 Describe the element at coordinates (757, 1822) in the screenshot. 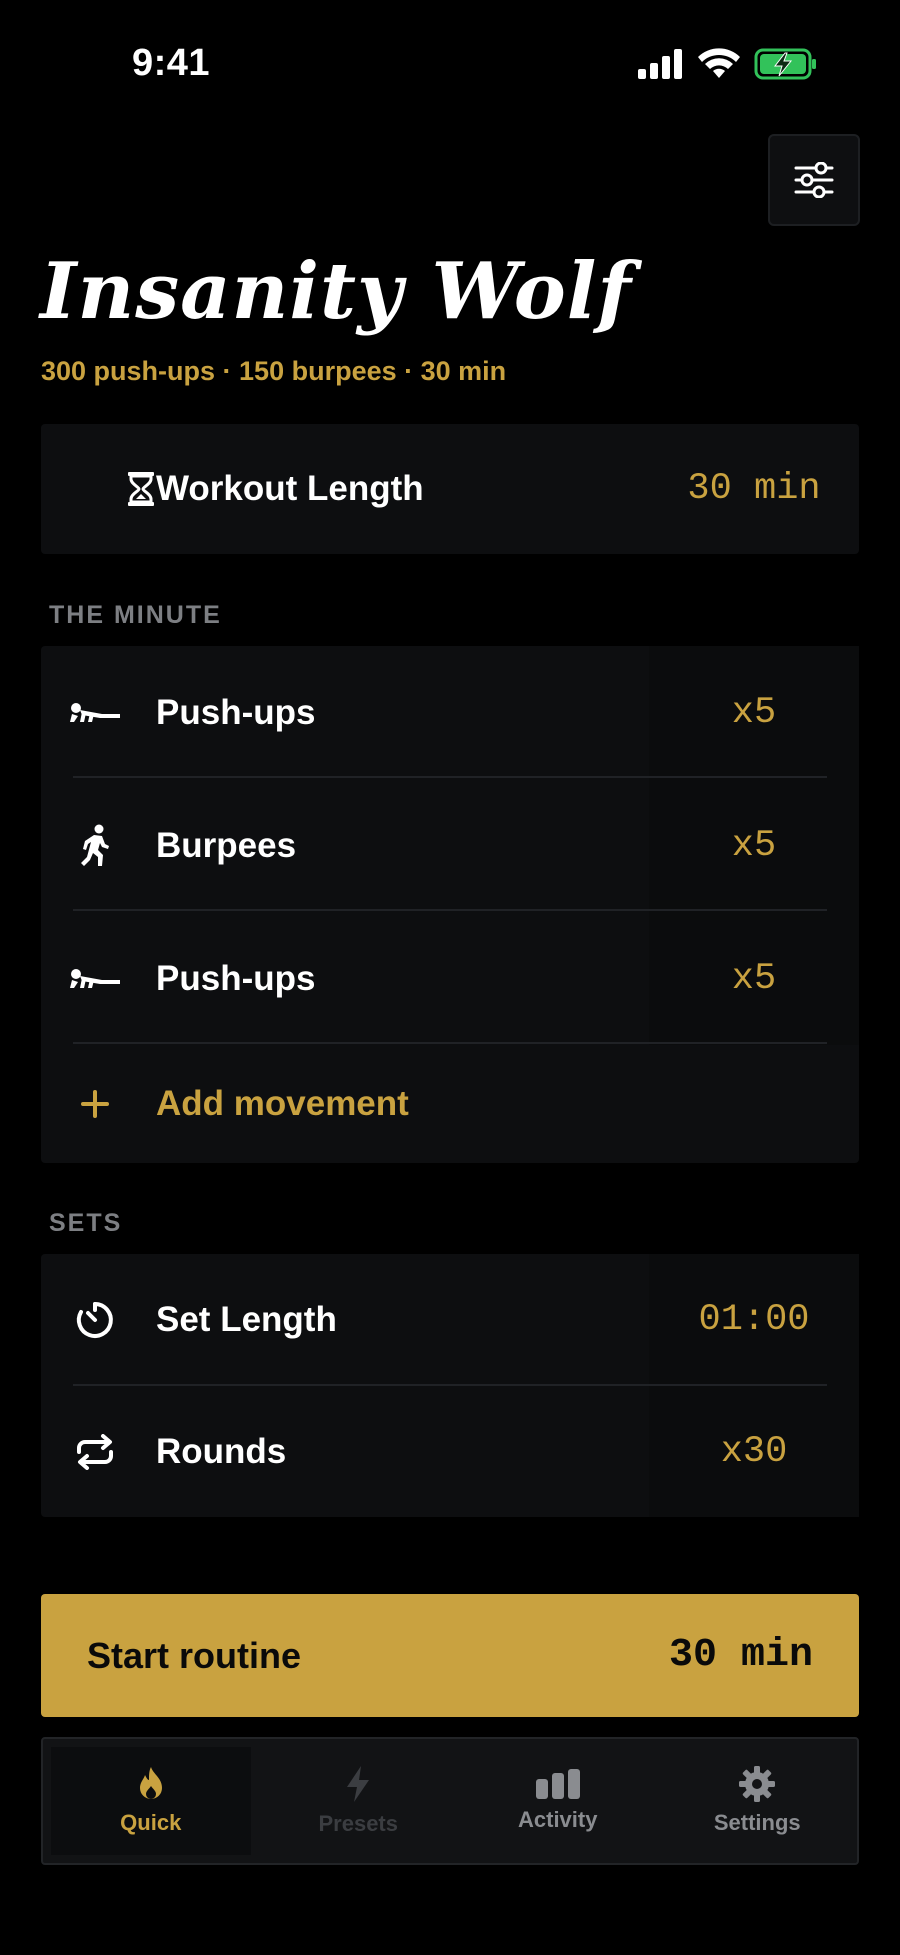

I see `tab-label: Settings` at that location.